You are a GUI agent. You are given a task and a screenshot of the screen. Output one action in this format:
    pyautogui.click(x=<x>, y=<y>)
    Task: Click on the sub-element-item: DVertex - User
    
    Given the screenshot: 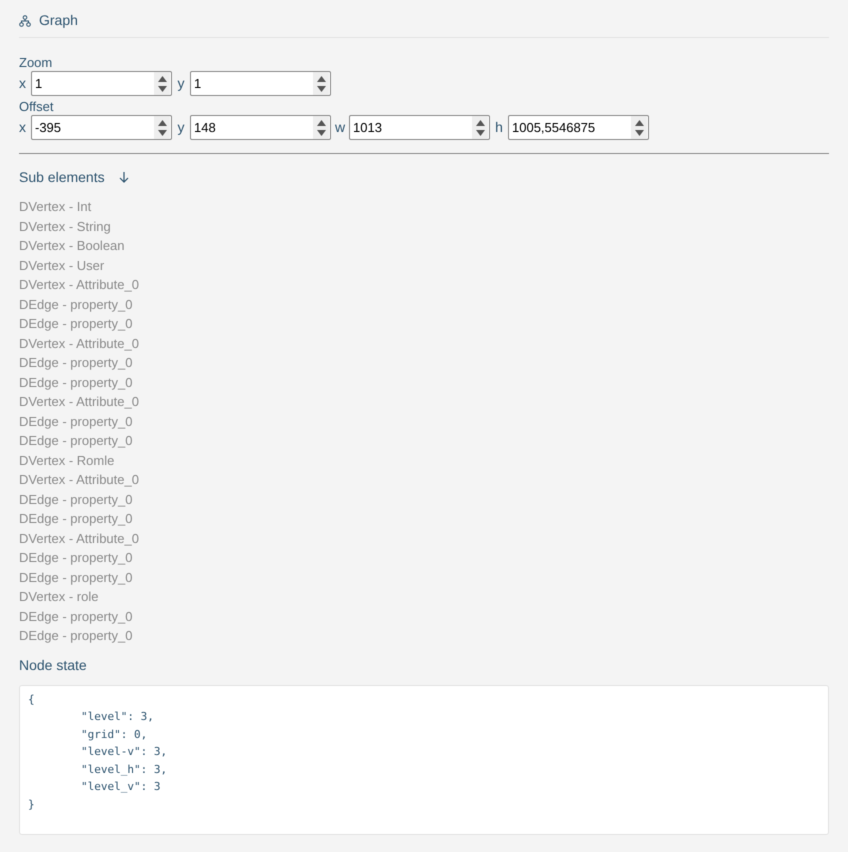 What is the action you would take?
    pyautogui.click(x=61, y=265)
    